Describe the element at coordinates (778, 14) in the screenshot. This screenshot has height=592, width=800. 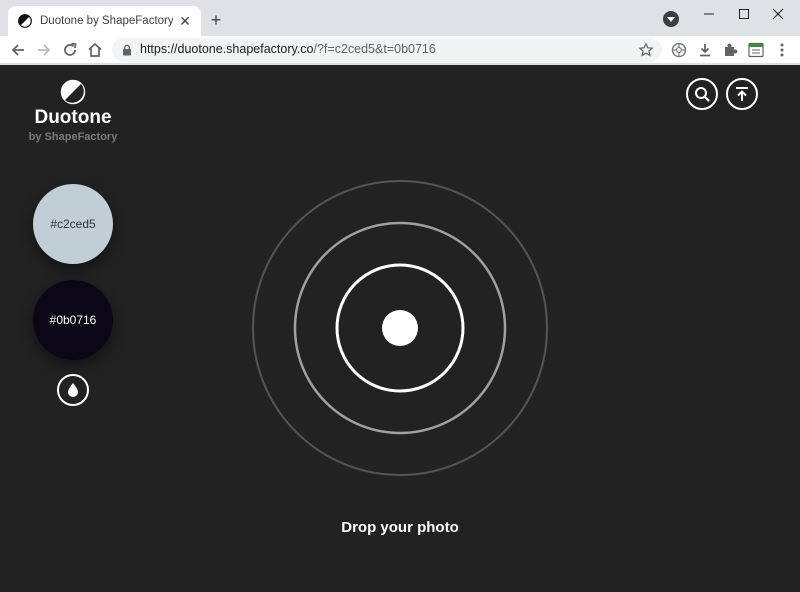
I see `close-window-icon` at that location.